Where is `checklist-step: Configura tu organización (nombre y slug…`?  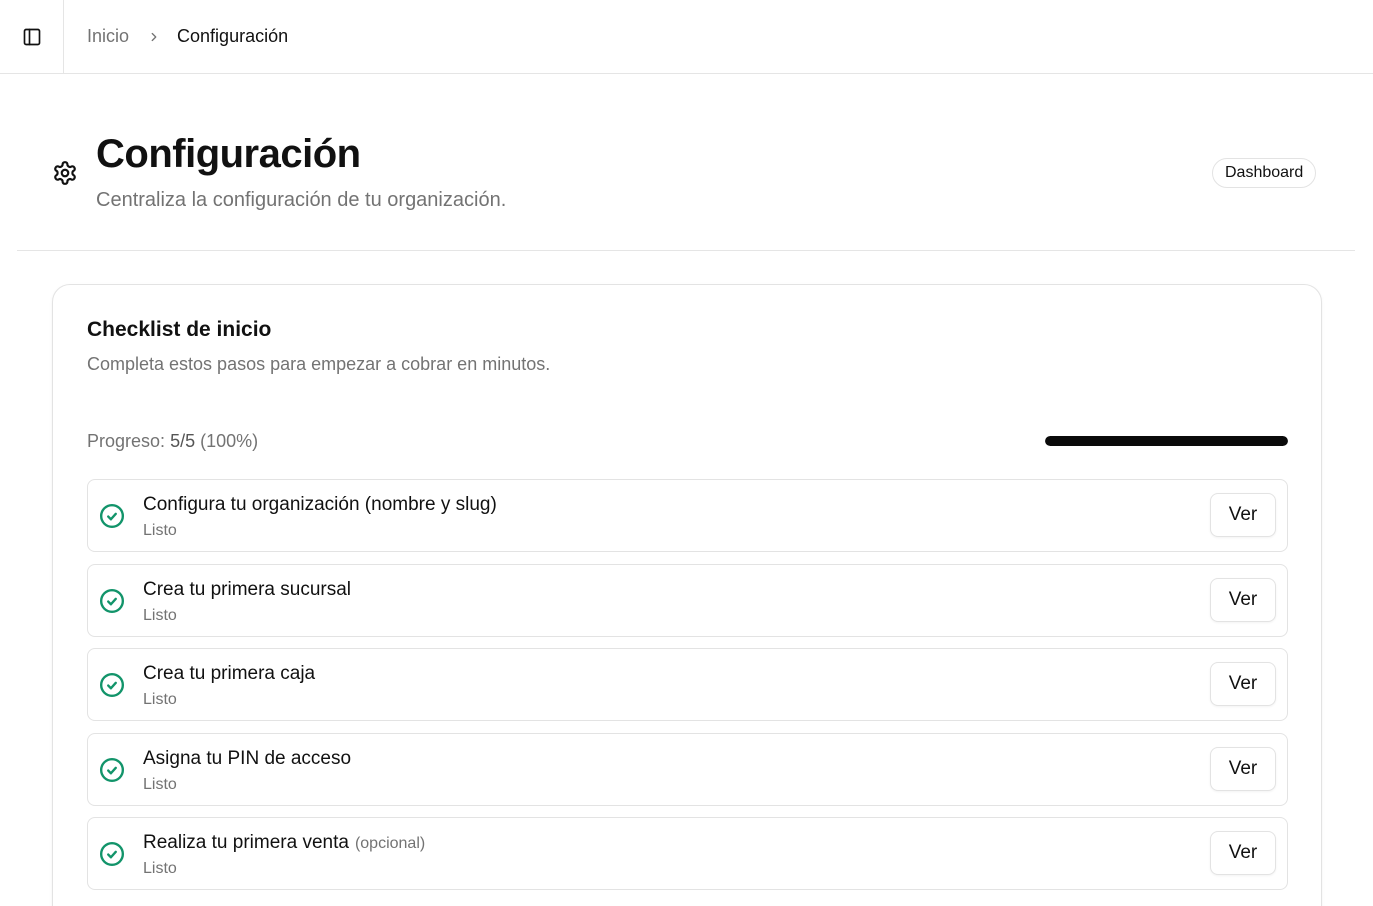 checklist-step: Configura tu organización (nombre y slug… is located at coordinates (687, 515).